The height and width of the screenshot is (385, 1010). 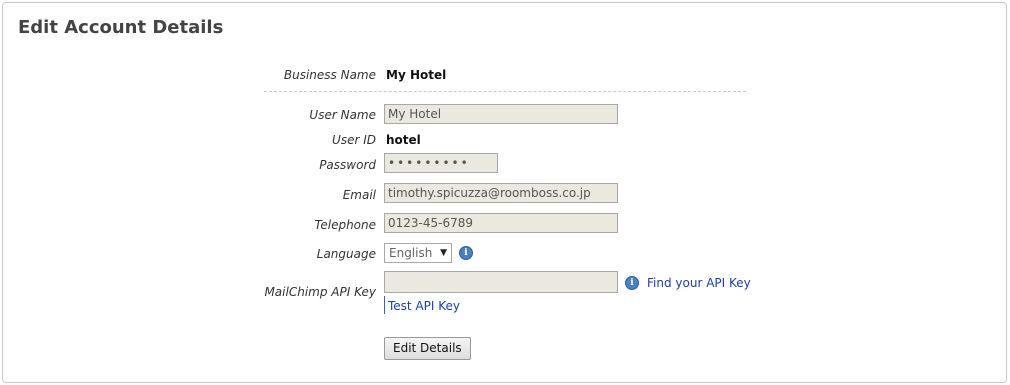 I want to click on password-field, so click(x=441, y=163).